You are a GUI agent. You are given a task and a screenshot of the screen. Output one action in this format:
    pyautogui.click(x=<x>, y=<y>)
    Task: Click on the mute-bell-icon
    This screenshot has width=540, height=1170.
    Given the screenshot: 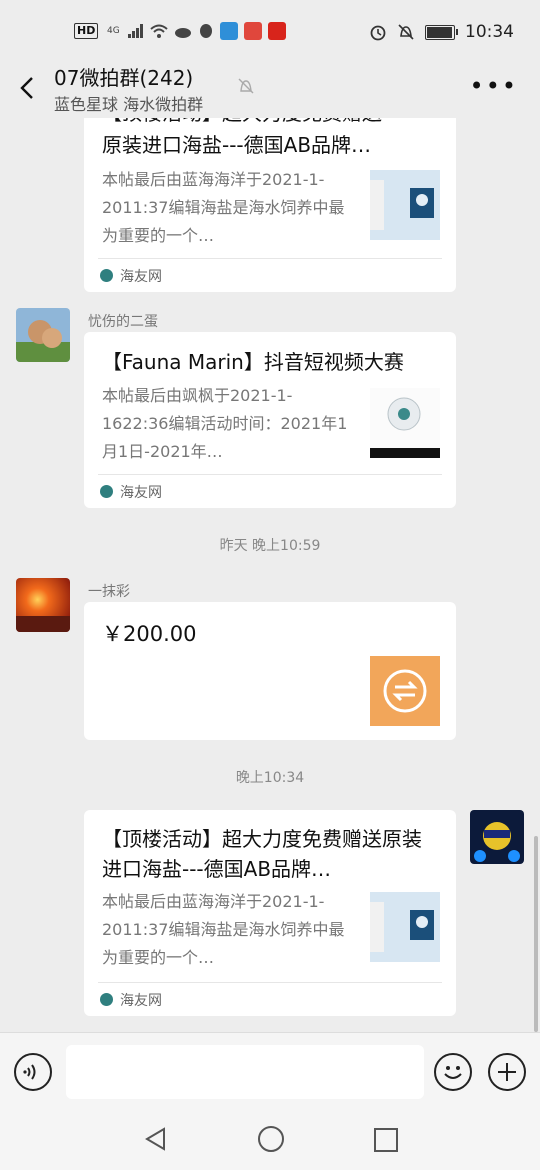 What is the action you would take?
    pyautogui.click(x=246, y=86)
    